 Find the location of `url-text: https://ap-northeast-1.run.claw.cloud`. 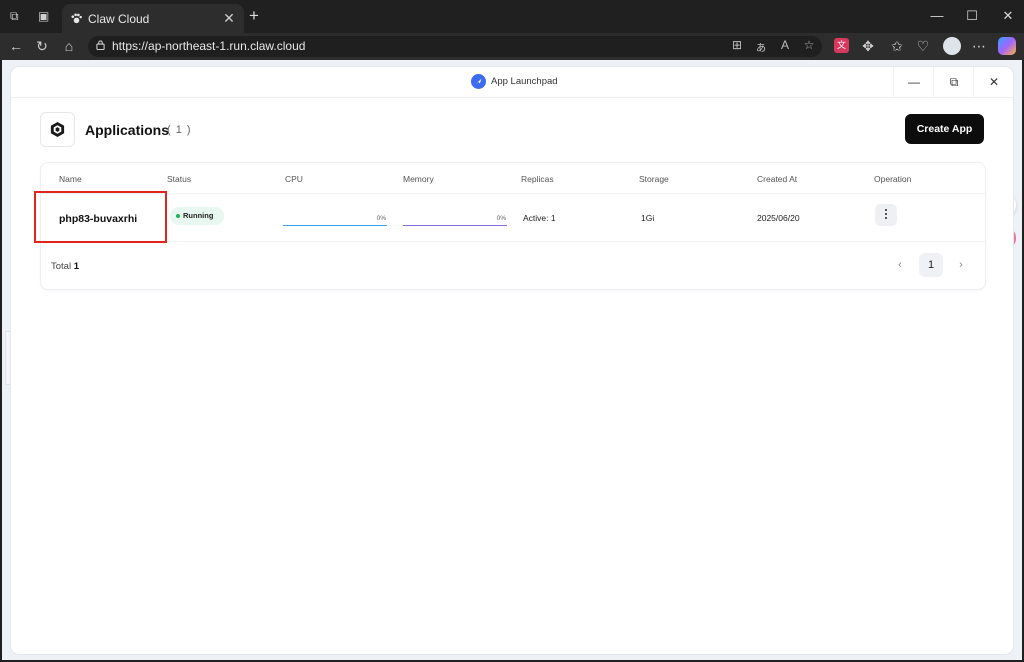

url-text: https://ap-northeast-1.run.claw.cloud is located at coordinates (209, 46).